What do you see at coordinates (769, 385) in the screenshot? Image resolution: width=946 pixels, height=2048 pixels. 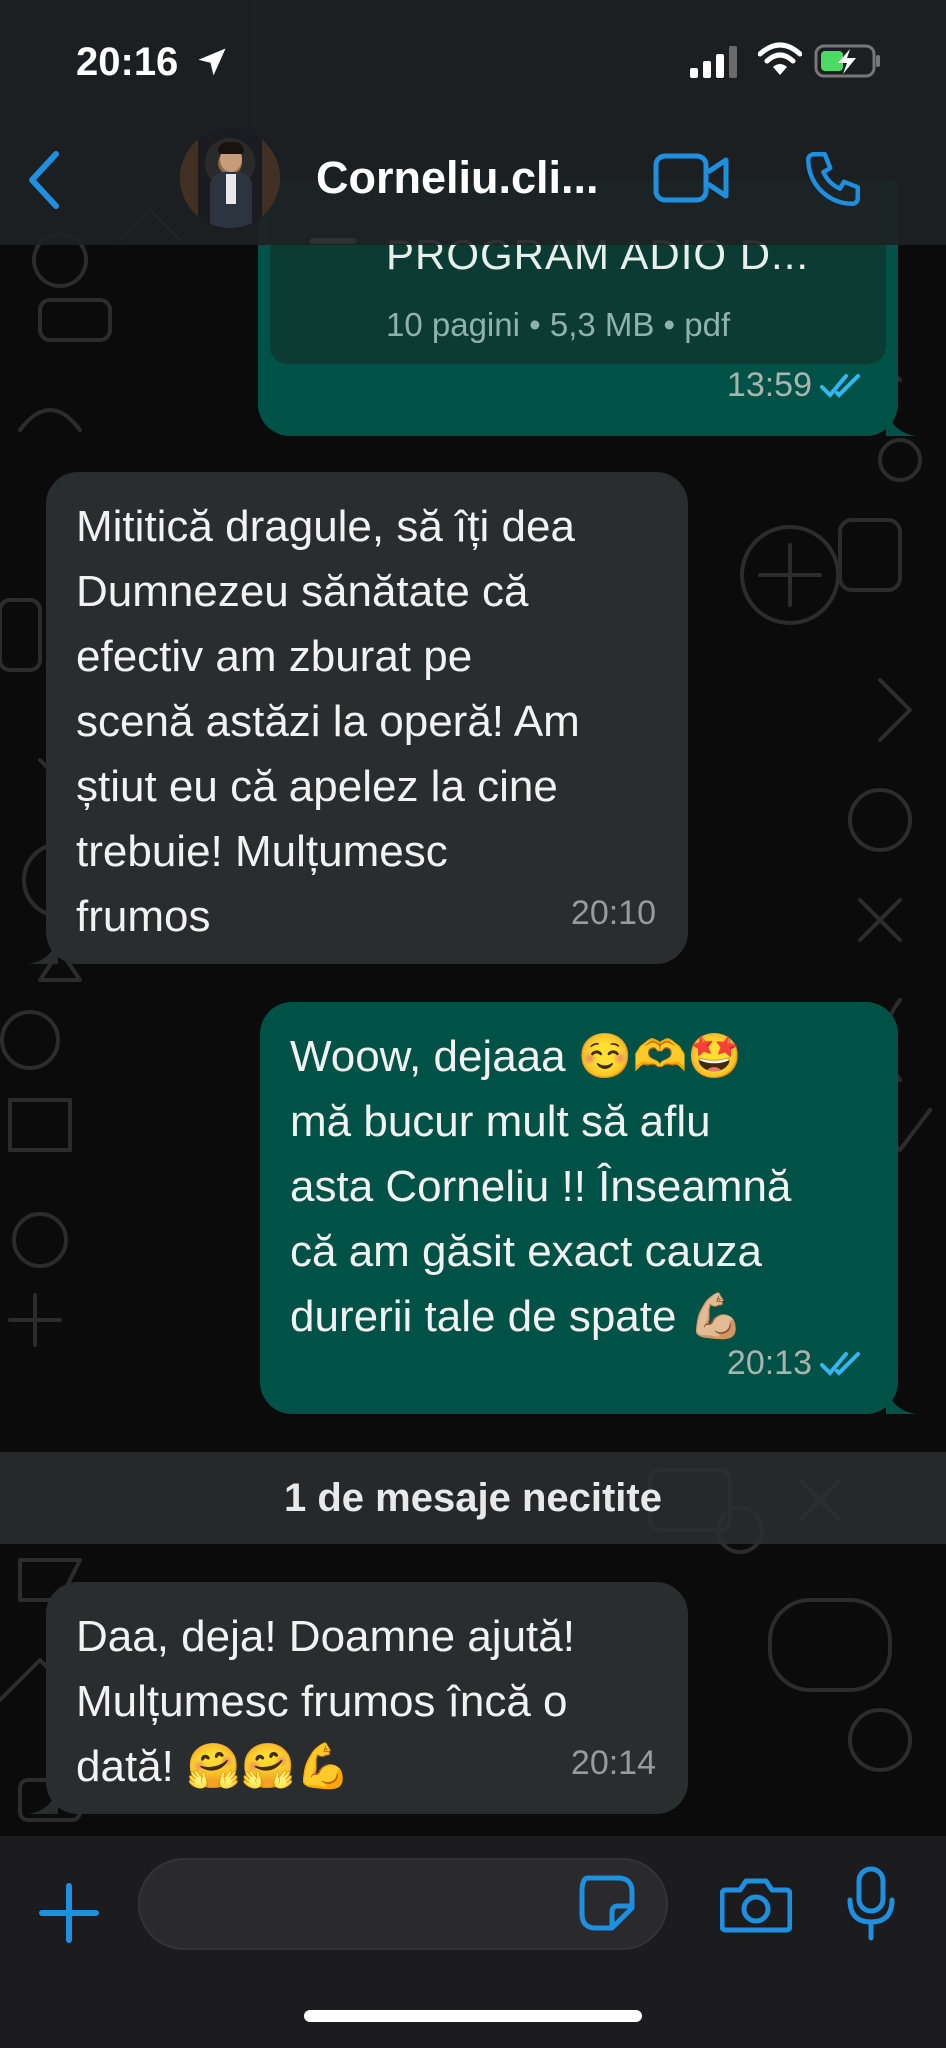 I see `message-time: 13:59` at bounding box center [769, 385].